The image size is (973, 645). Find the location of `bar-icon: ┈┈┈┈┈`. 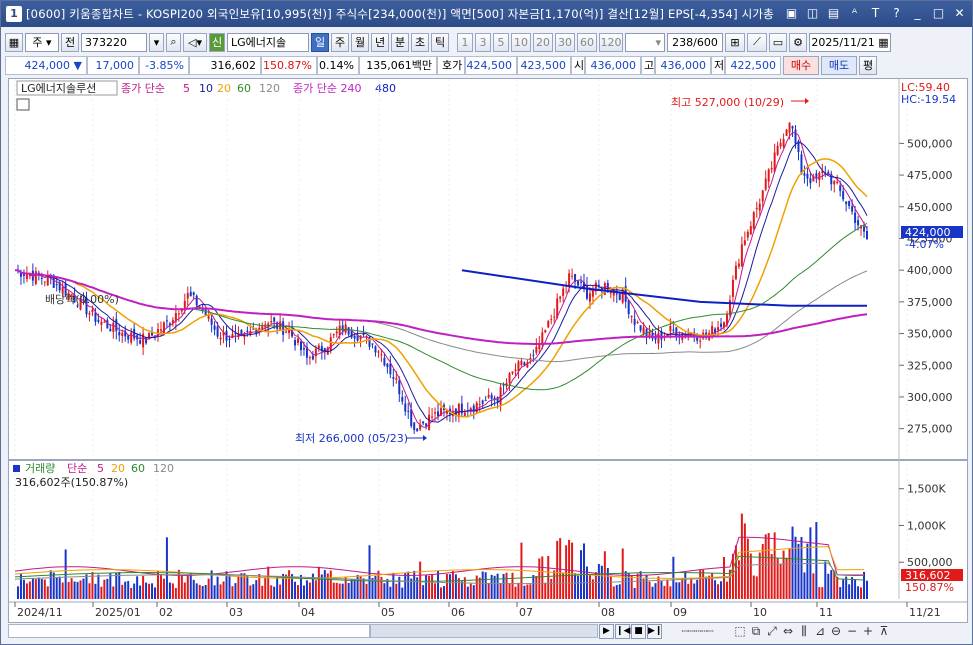

bar-icon: ┈┈┈┈┈ is located at coordinates (697, 631).